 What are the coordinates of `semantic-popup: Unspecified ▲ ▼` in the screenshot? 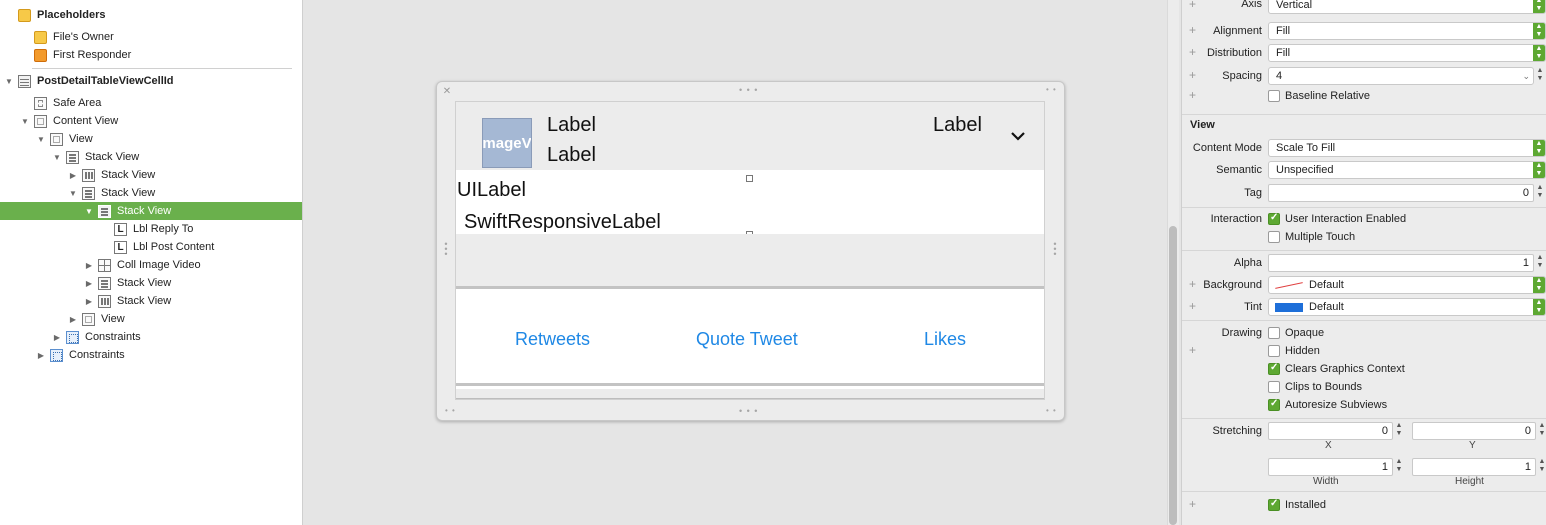 It's located at (1407, 170).